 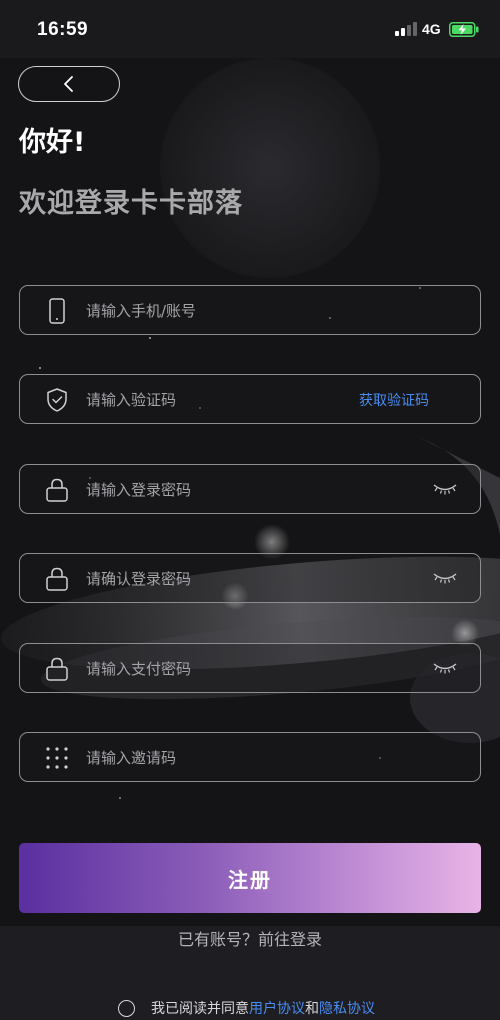 What do you see at coordinates (226, 669) in the screenshot?
I see `pay-password-input` at bounding box center [226, 669].